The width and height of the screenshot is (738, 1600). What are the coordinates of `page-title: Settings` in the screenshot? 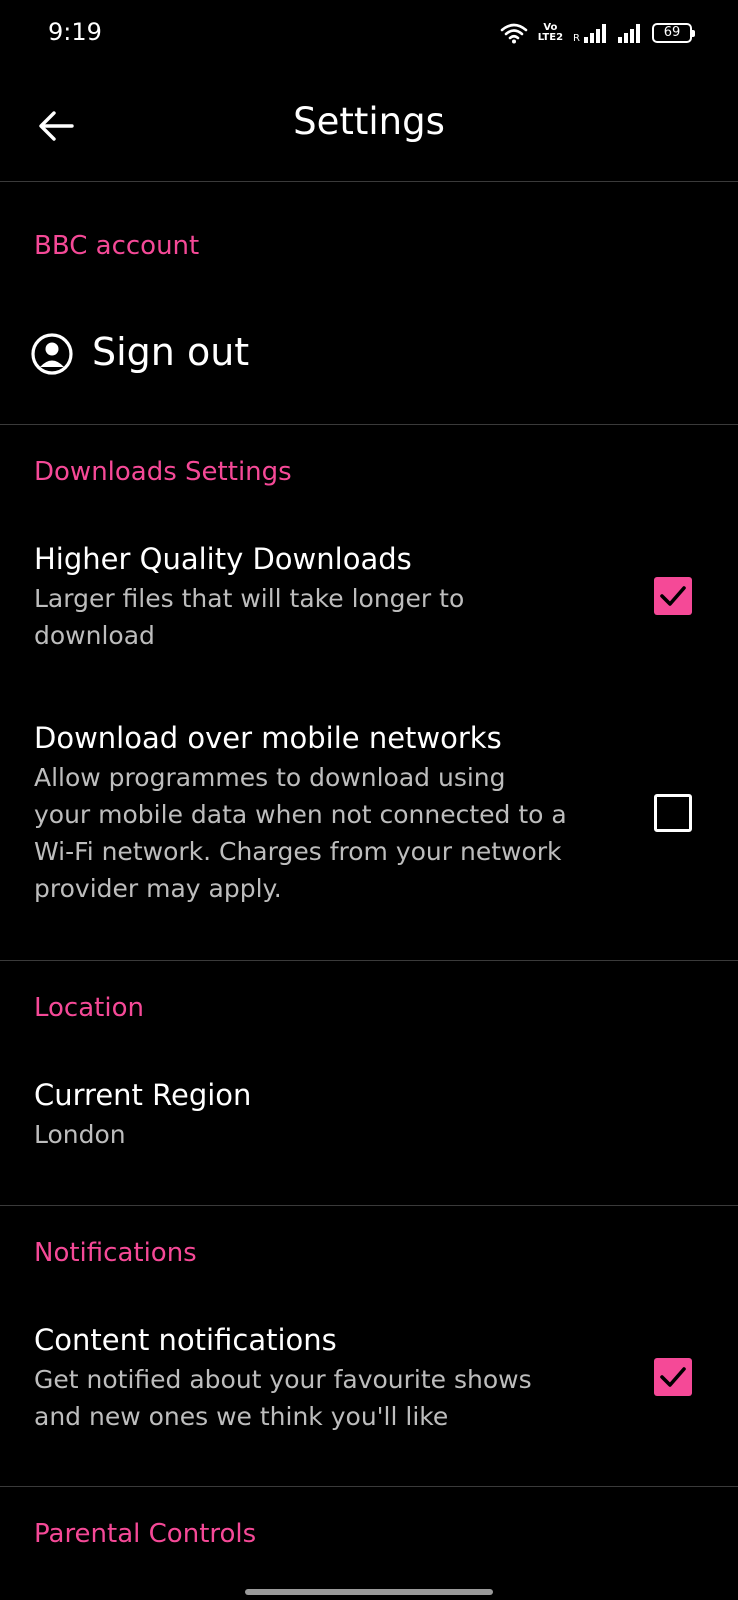 It's located at (369, 121).